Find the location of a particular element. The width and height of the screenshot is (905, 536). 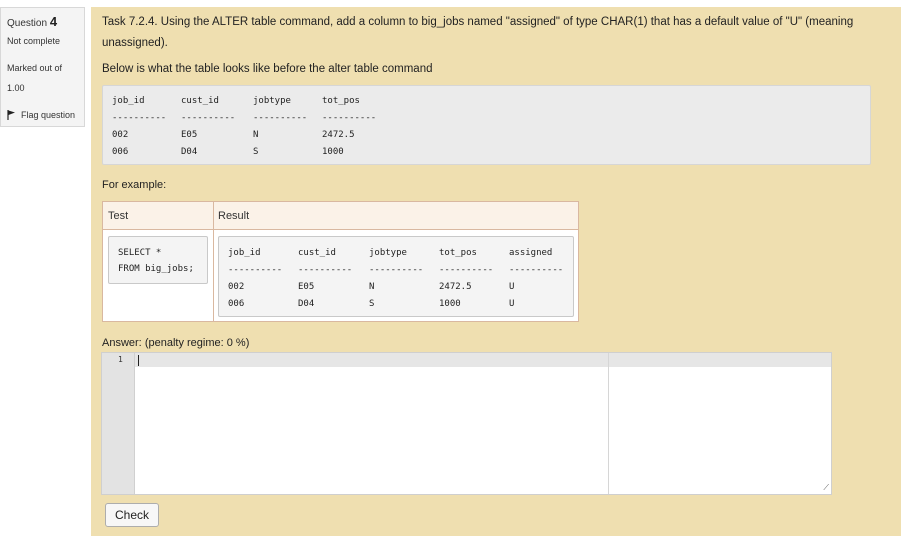

before-cell: D04 is located at coordinates (189, 152).